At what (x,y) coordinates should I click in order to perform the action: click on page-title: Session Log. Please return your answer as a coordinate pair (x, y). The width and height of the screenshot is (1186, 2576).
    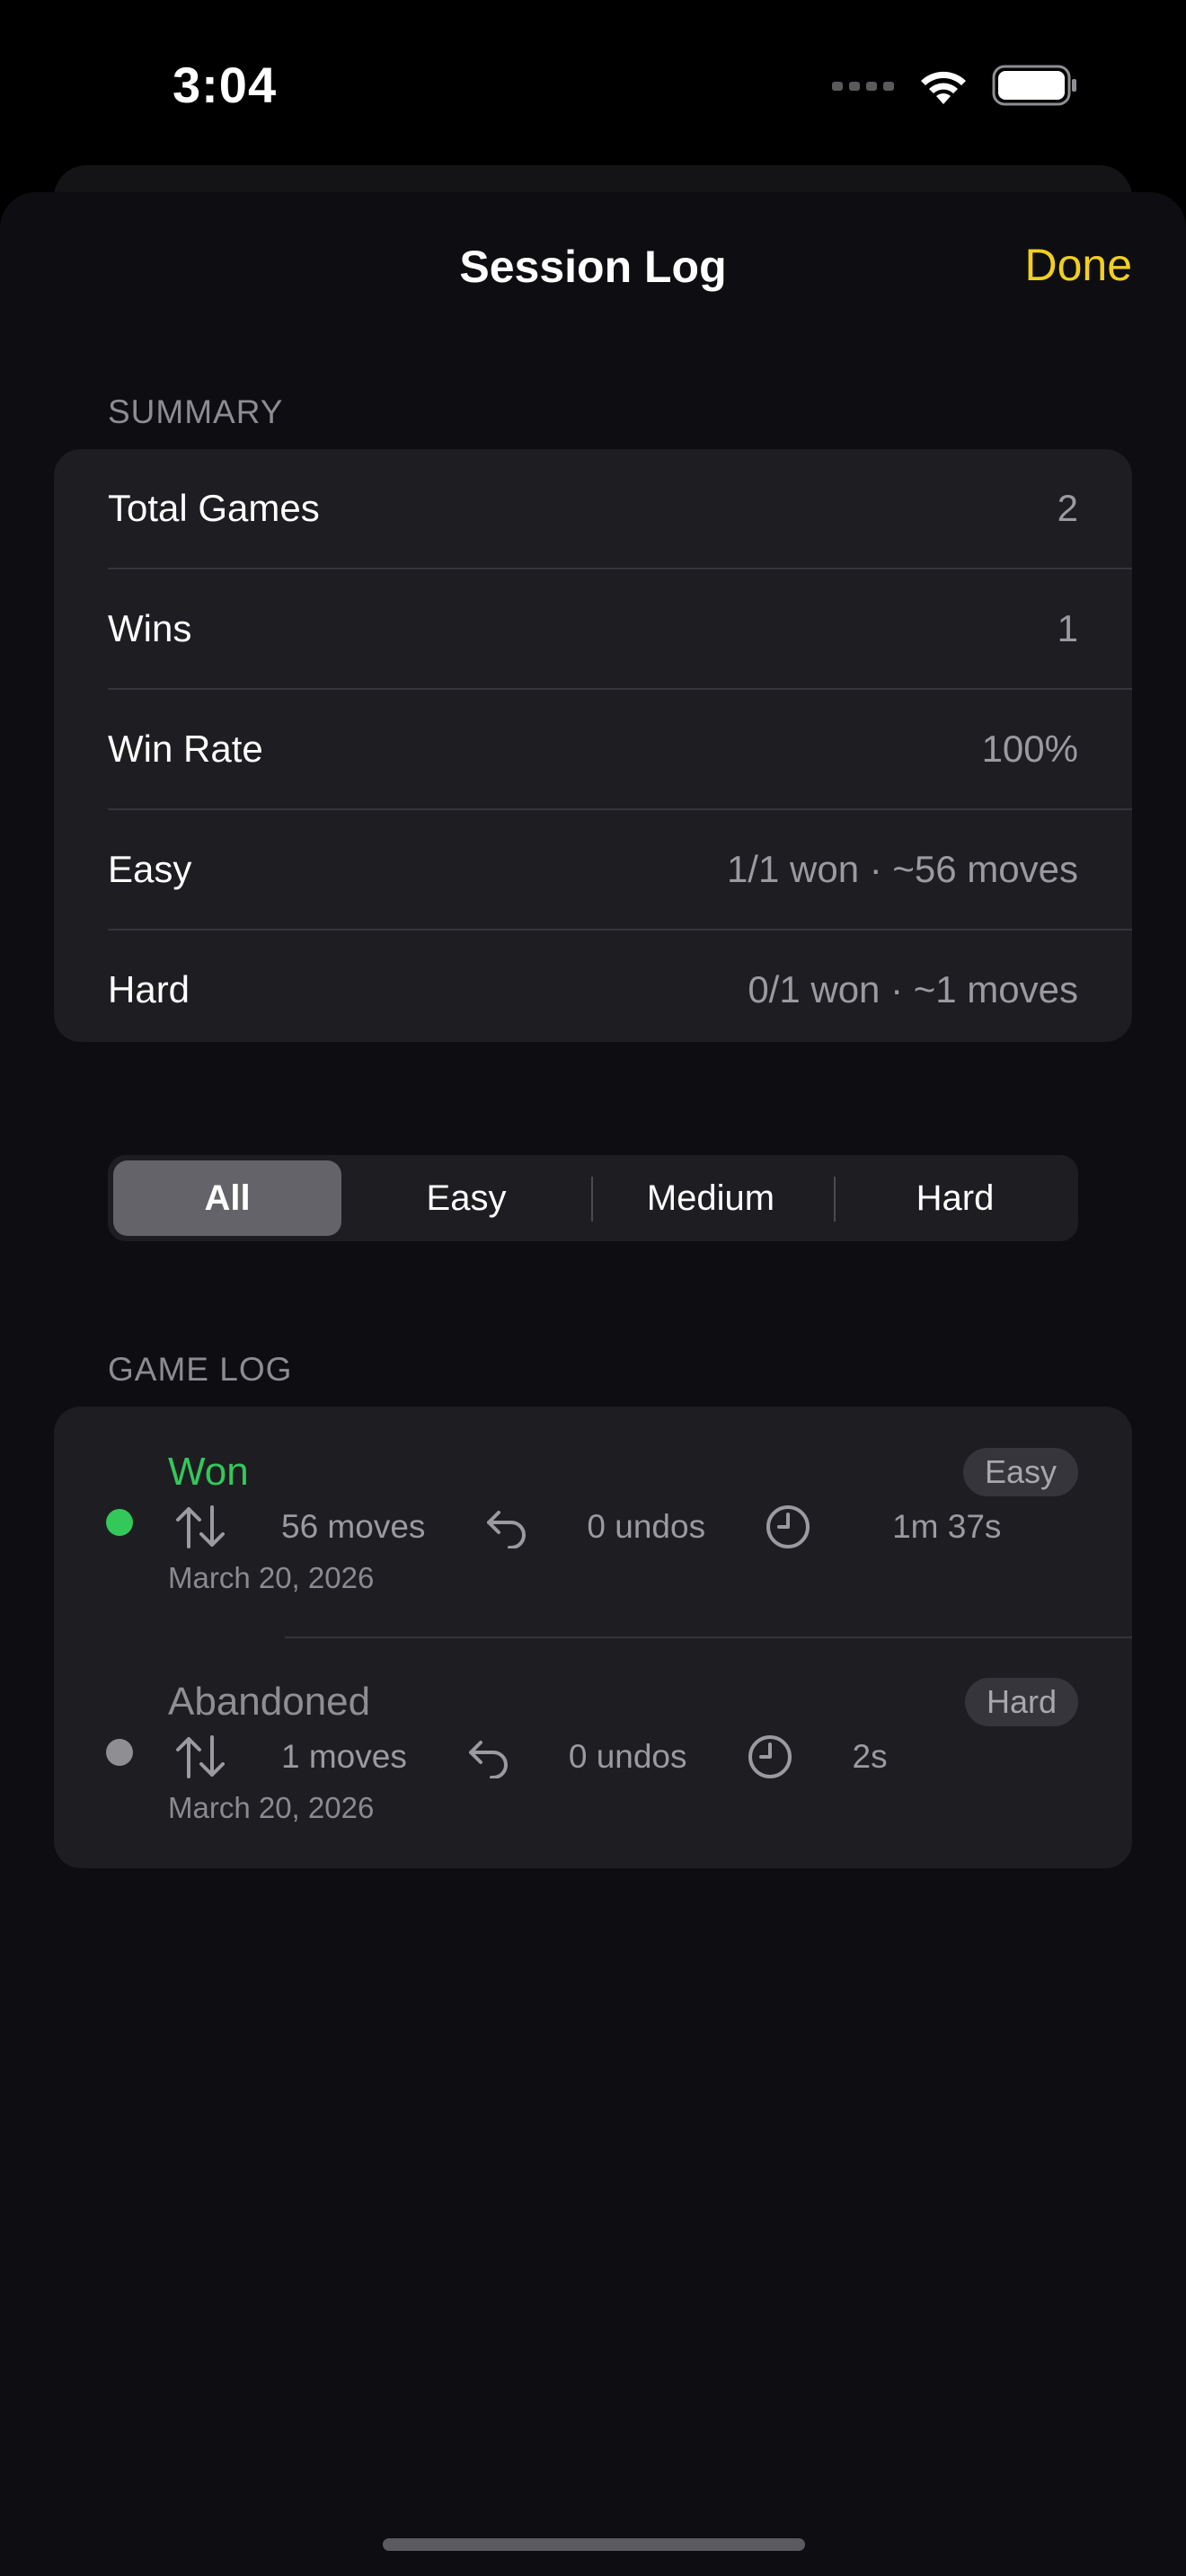
    Looking at the image, I should click on (593, 267).